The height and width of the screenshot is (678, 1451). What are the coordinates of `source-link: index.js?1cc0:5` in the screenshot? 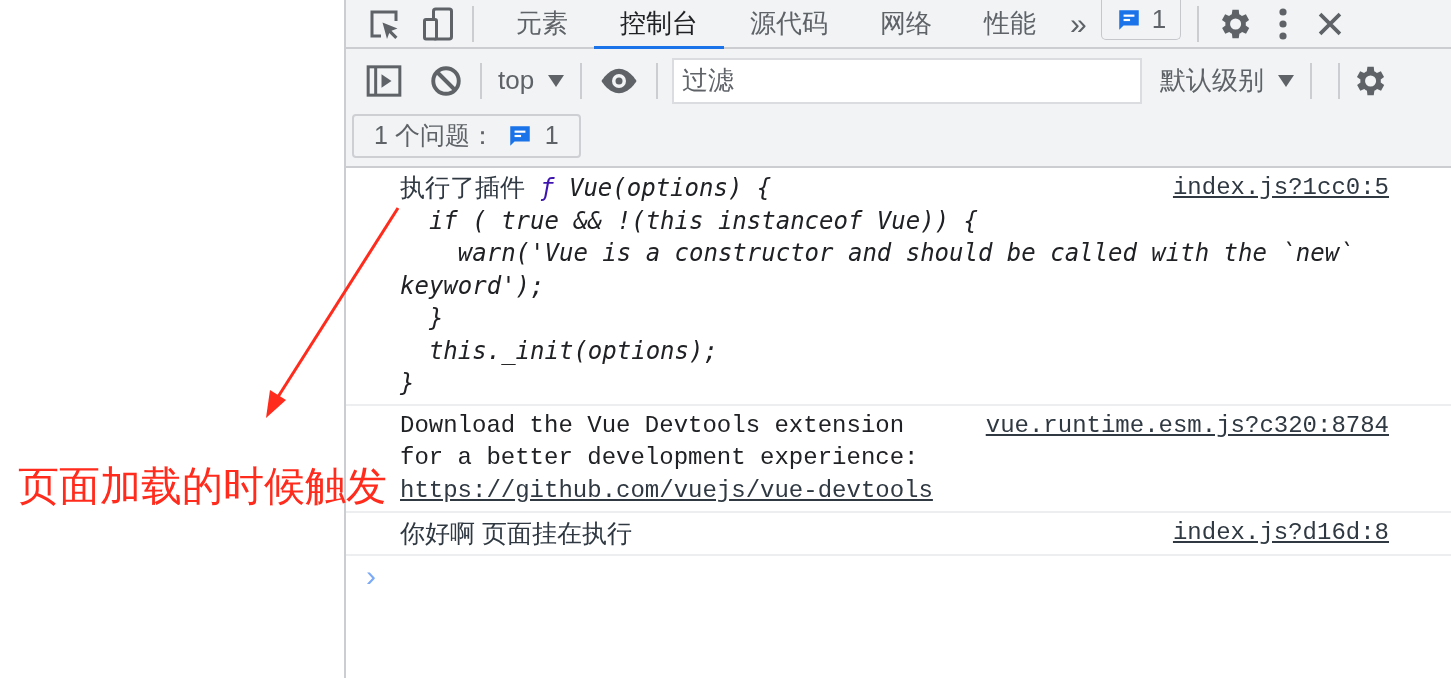 It's located at (1280, 188).